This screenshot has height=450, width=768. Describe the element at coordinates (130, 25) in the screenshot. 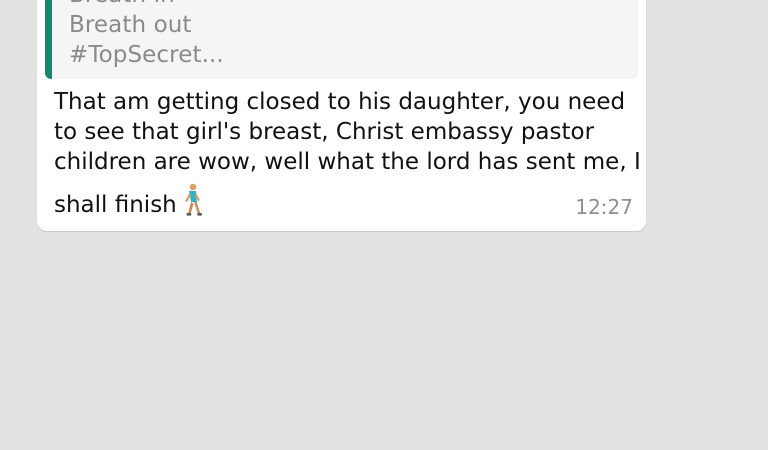

I see `quoted-line: Breath out` at that location.